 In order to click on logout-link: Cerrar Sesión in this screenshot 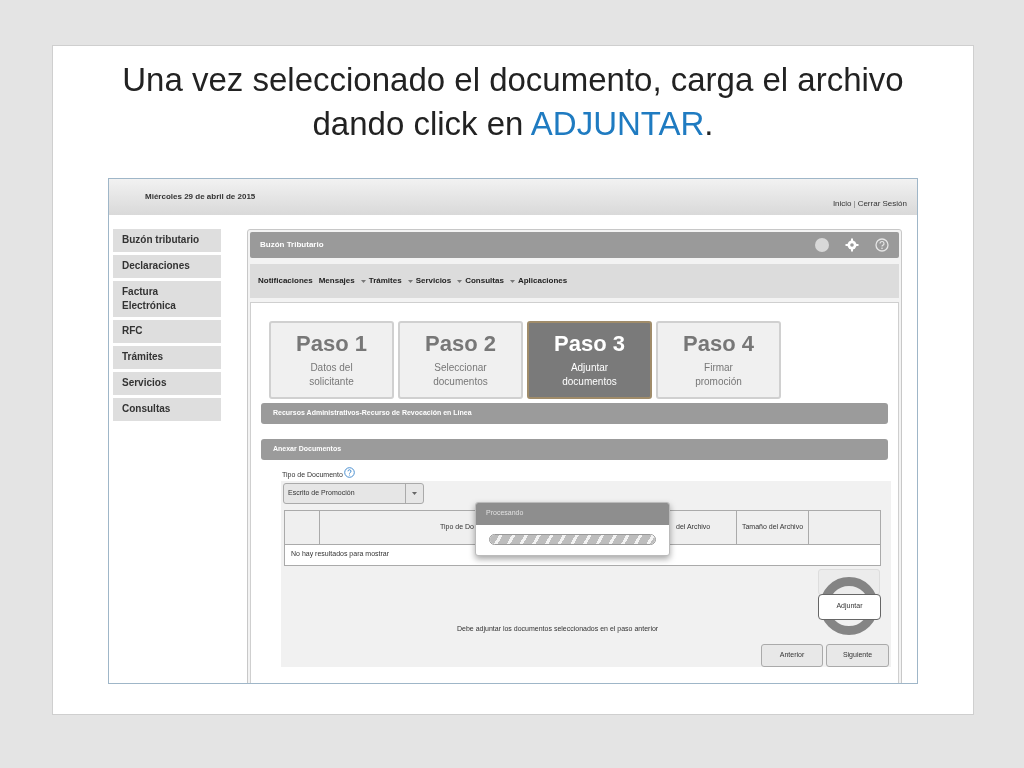, I will do `click(882, 204)`.